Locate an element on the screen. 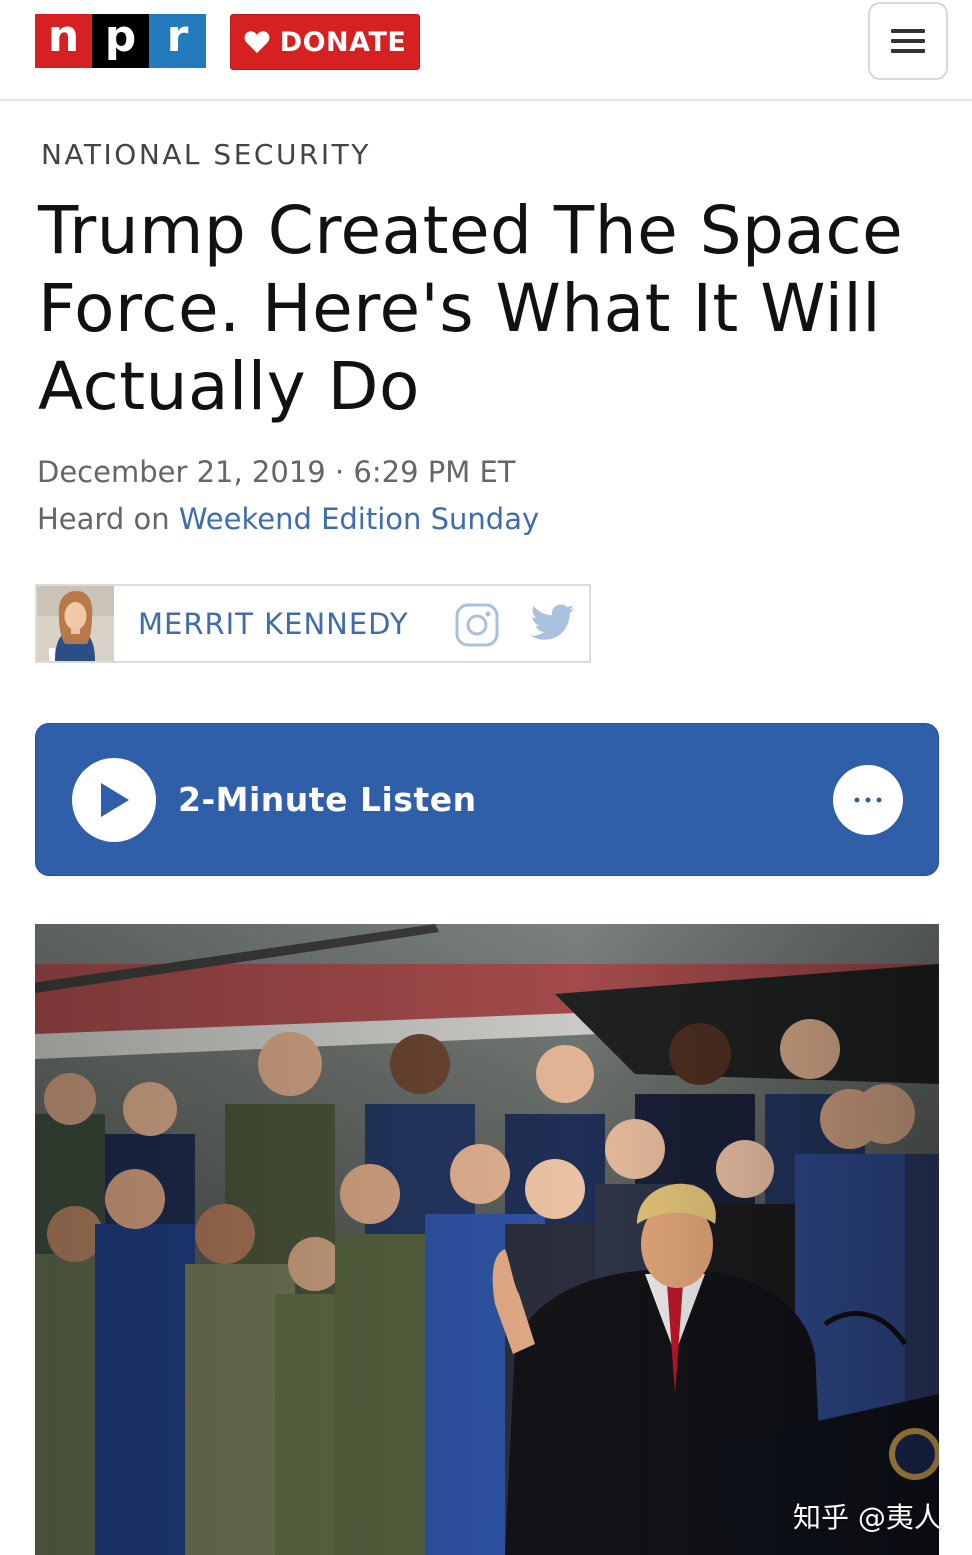 Image resolution: width=972 pixels, height=1555 pixels. watermark: 知乎 @夷人 is located at coordinates (867, 1517).